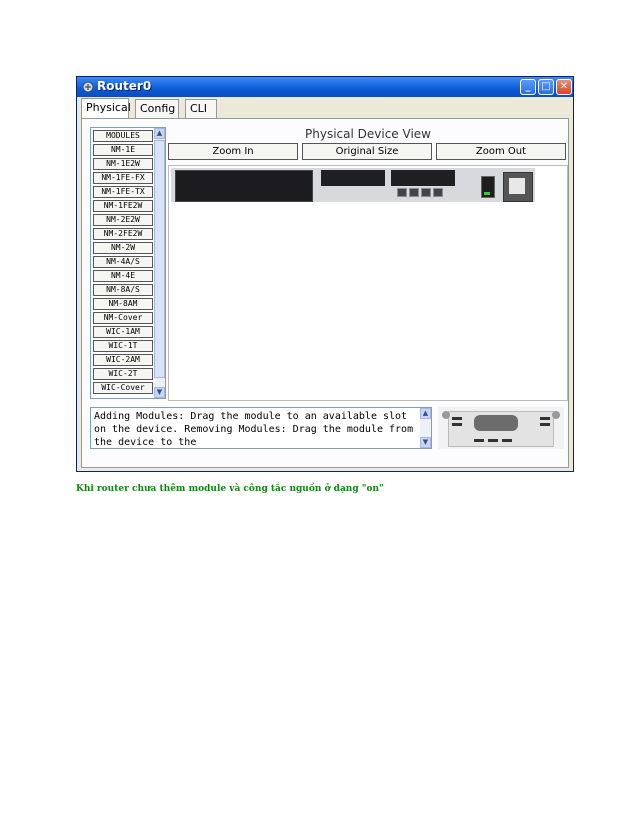 This screenshot has height=826, width=638. I want to click on module-item-nm-cover: NM-Cover, so click(123, 318).